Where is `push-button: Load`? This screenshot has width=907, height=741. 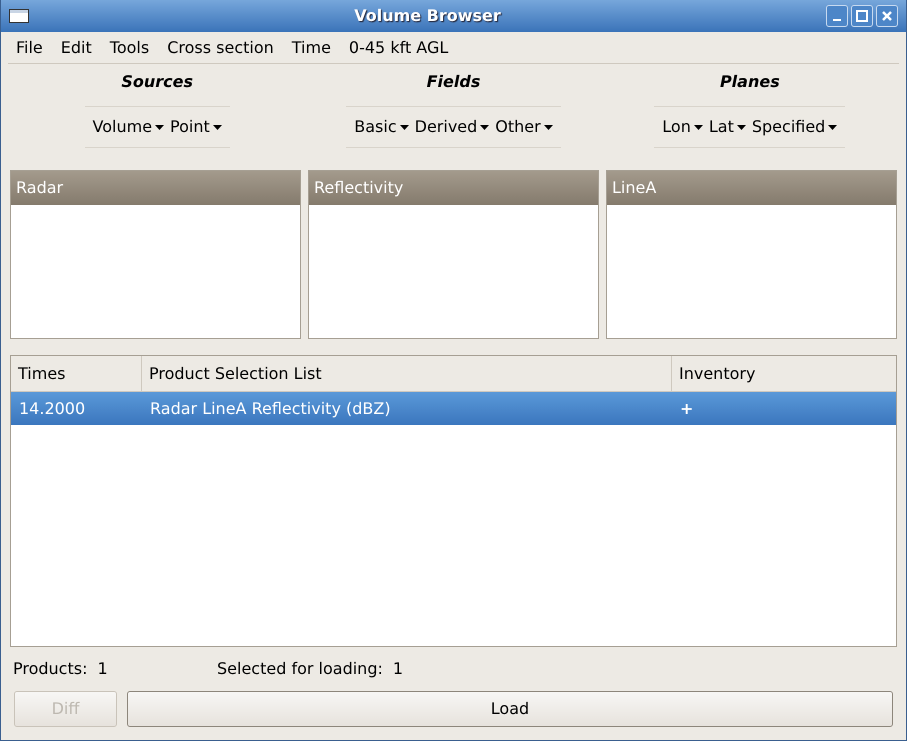
push-button: Load is located at coordinates (510, 709).